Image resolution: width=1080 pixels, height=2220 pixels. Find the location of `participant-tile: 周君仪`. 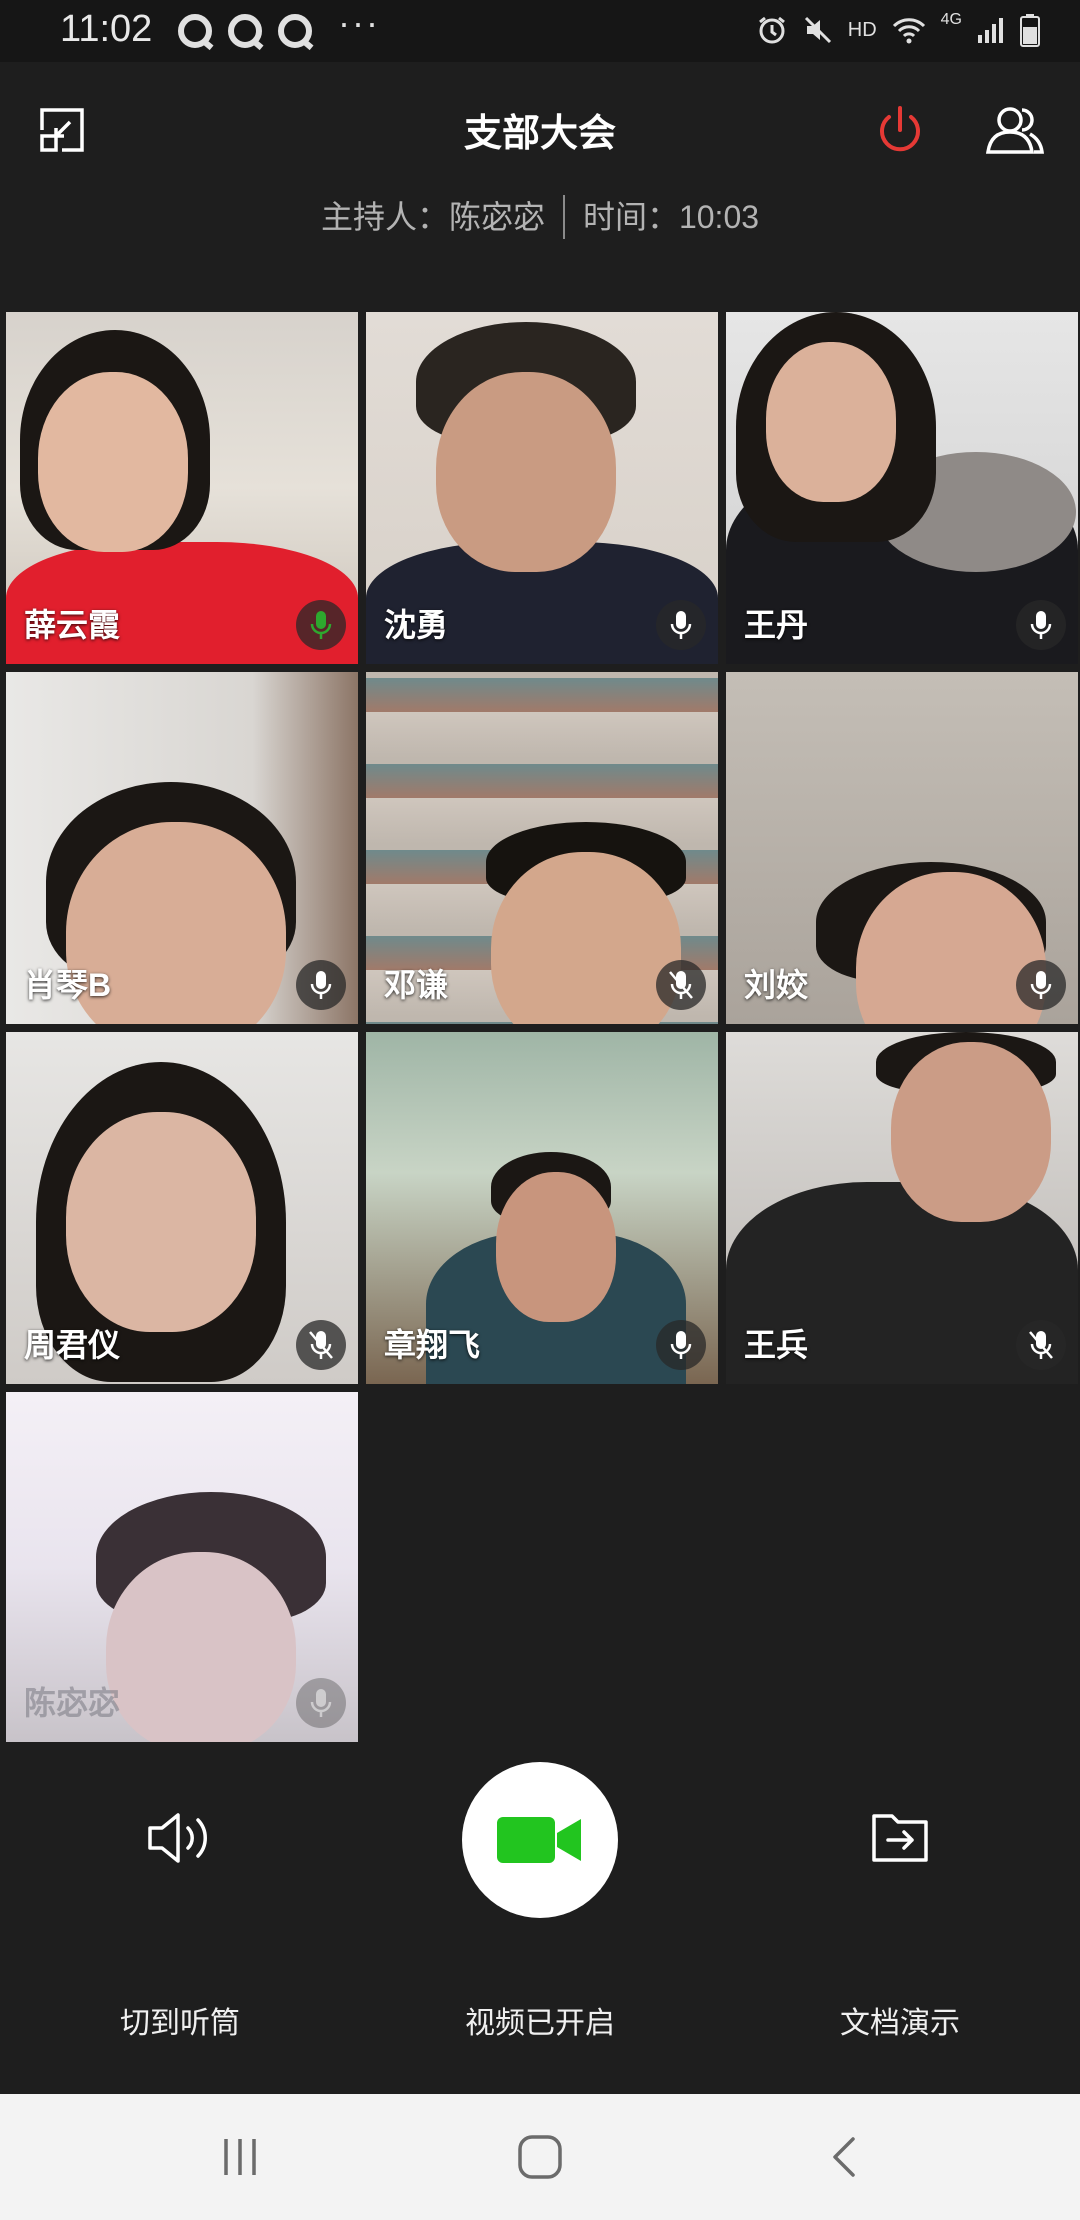

participant-tile: 周君仪 is located at coordinates (182, 1208).